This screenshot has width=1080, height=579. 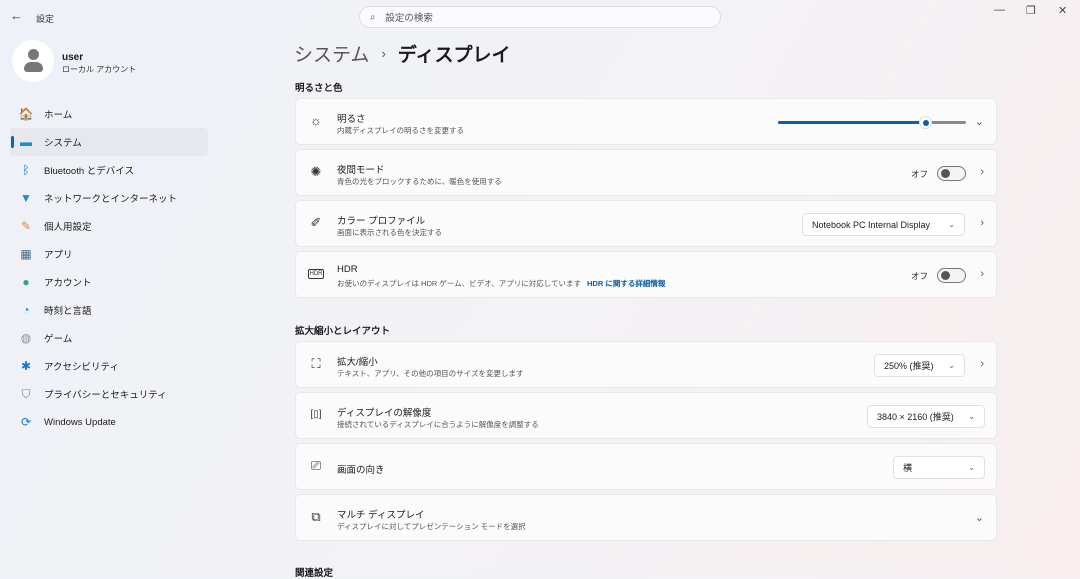 I want to click on nav-icon: ◔, so click(x=26, y=310).